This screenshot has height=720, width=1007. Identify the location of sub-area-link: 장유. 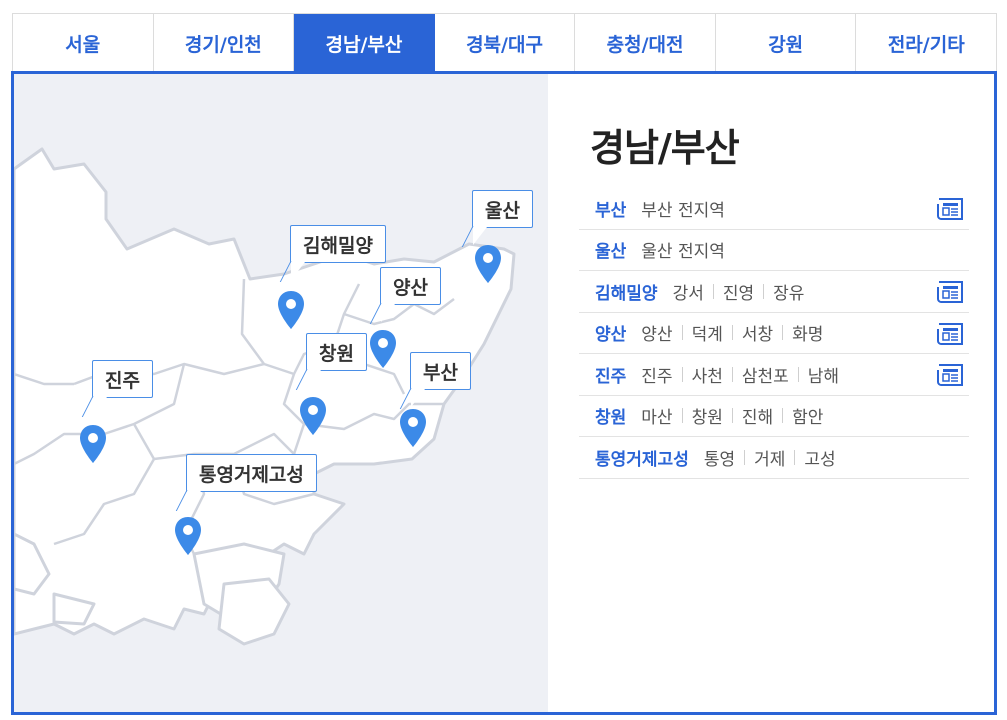
(788, 291).